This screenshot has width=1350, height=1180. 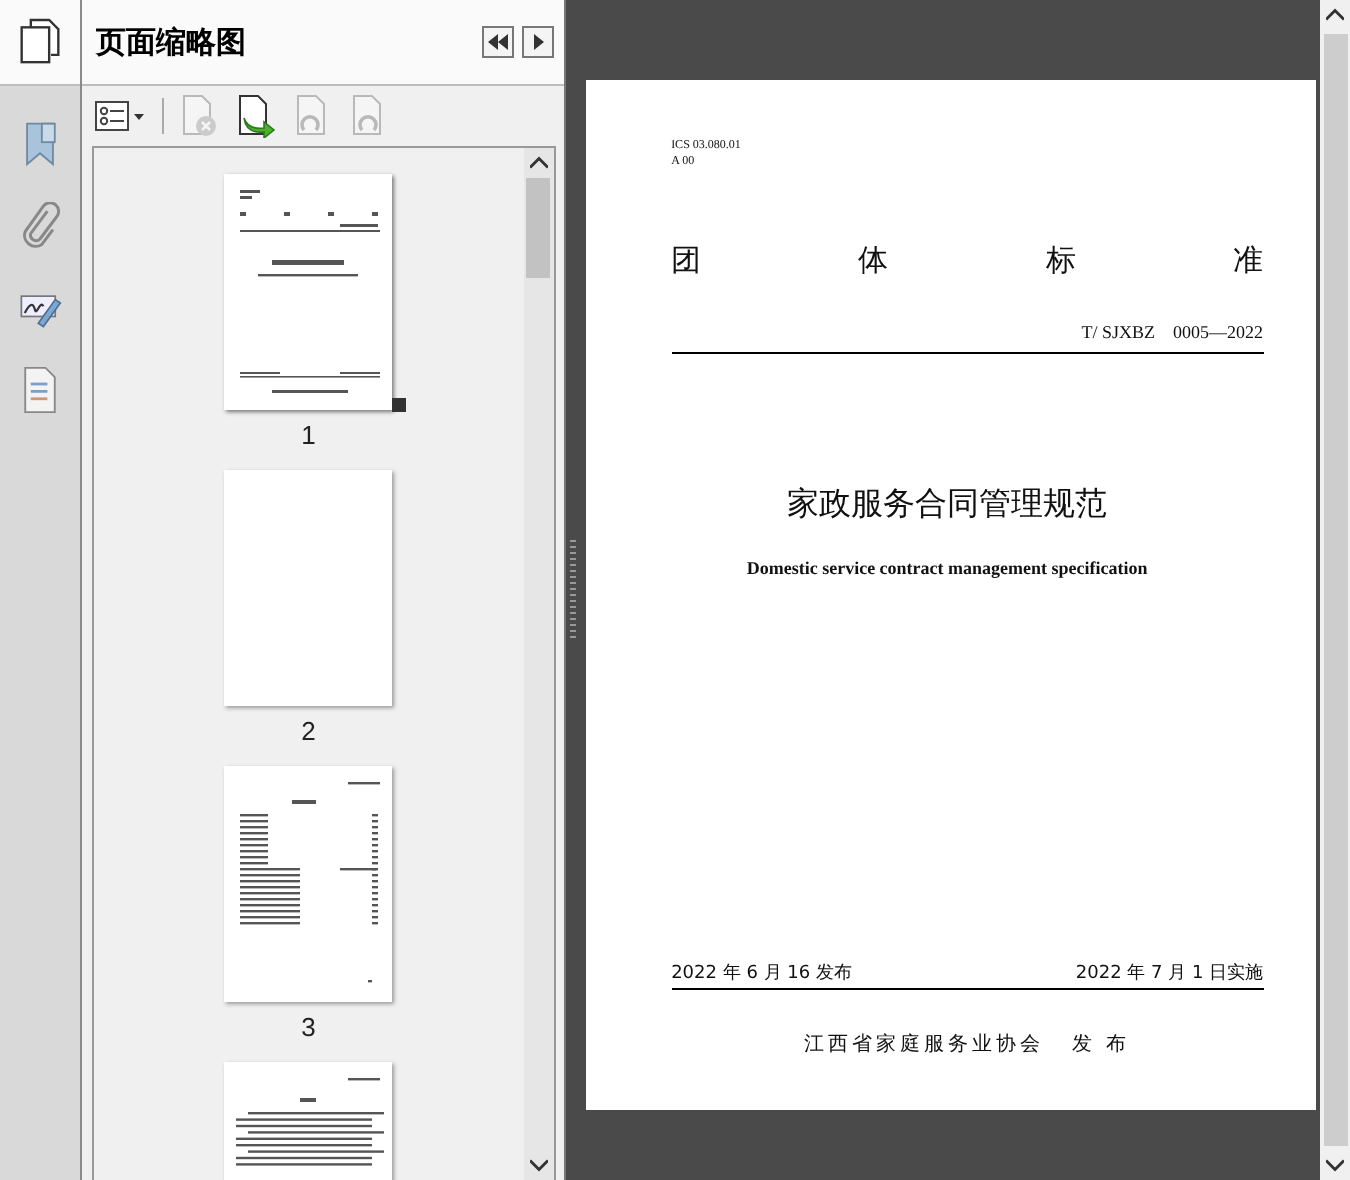 I want to click on document-scrollbar, so click(x=1335, y=590).